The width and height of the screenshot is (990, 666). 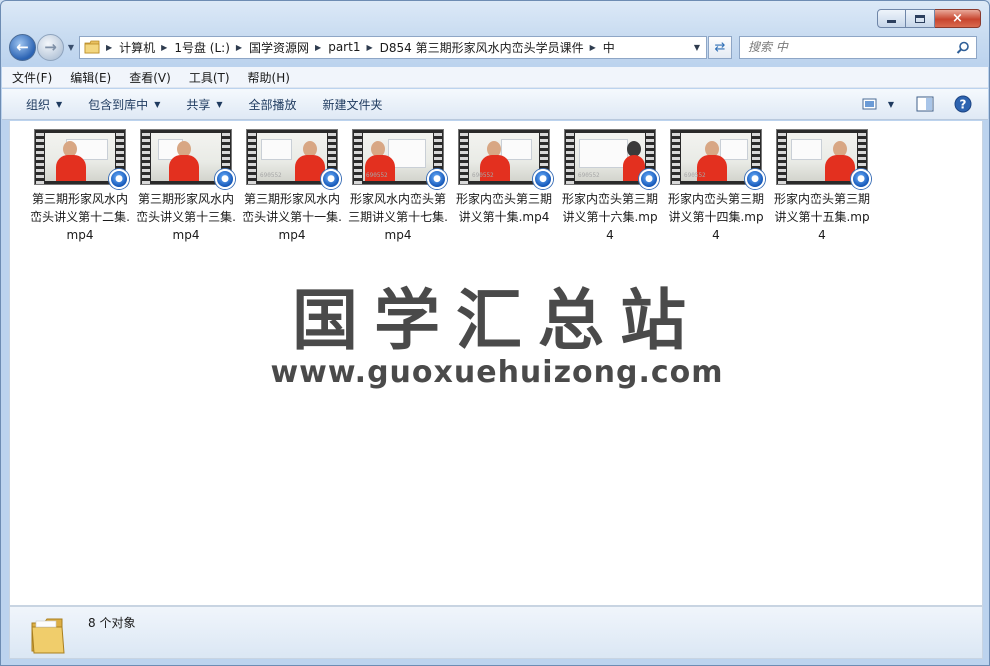 I want to click on menu-file: 文件(F), so click(x=32, y=77).